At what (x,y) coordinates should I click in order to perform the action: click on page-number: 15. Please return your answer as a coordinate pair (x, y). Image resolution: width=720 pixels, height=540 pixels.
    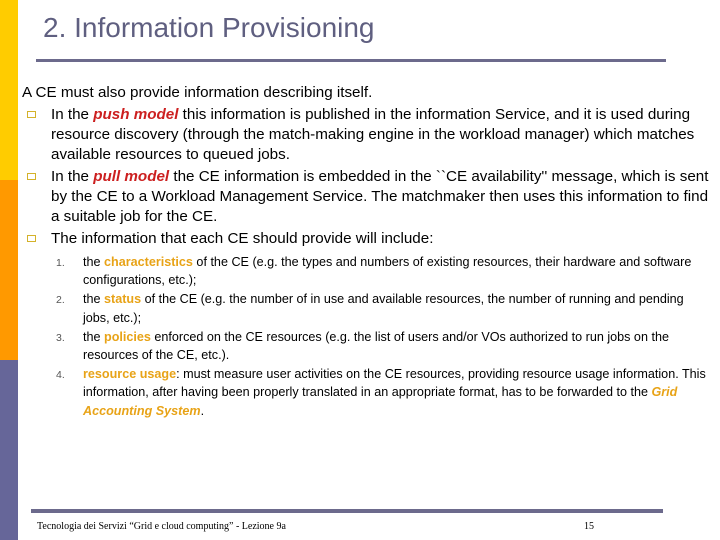
    Looking at the image, I should click on (589, 526).